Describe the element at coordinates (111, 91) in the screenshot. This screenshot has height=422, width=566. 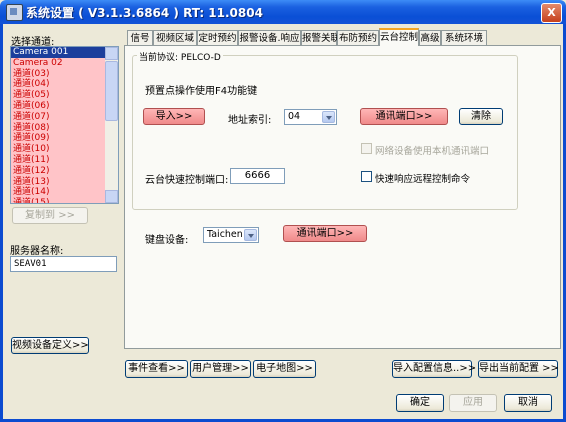
I see `scroll-thumb` at that location.